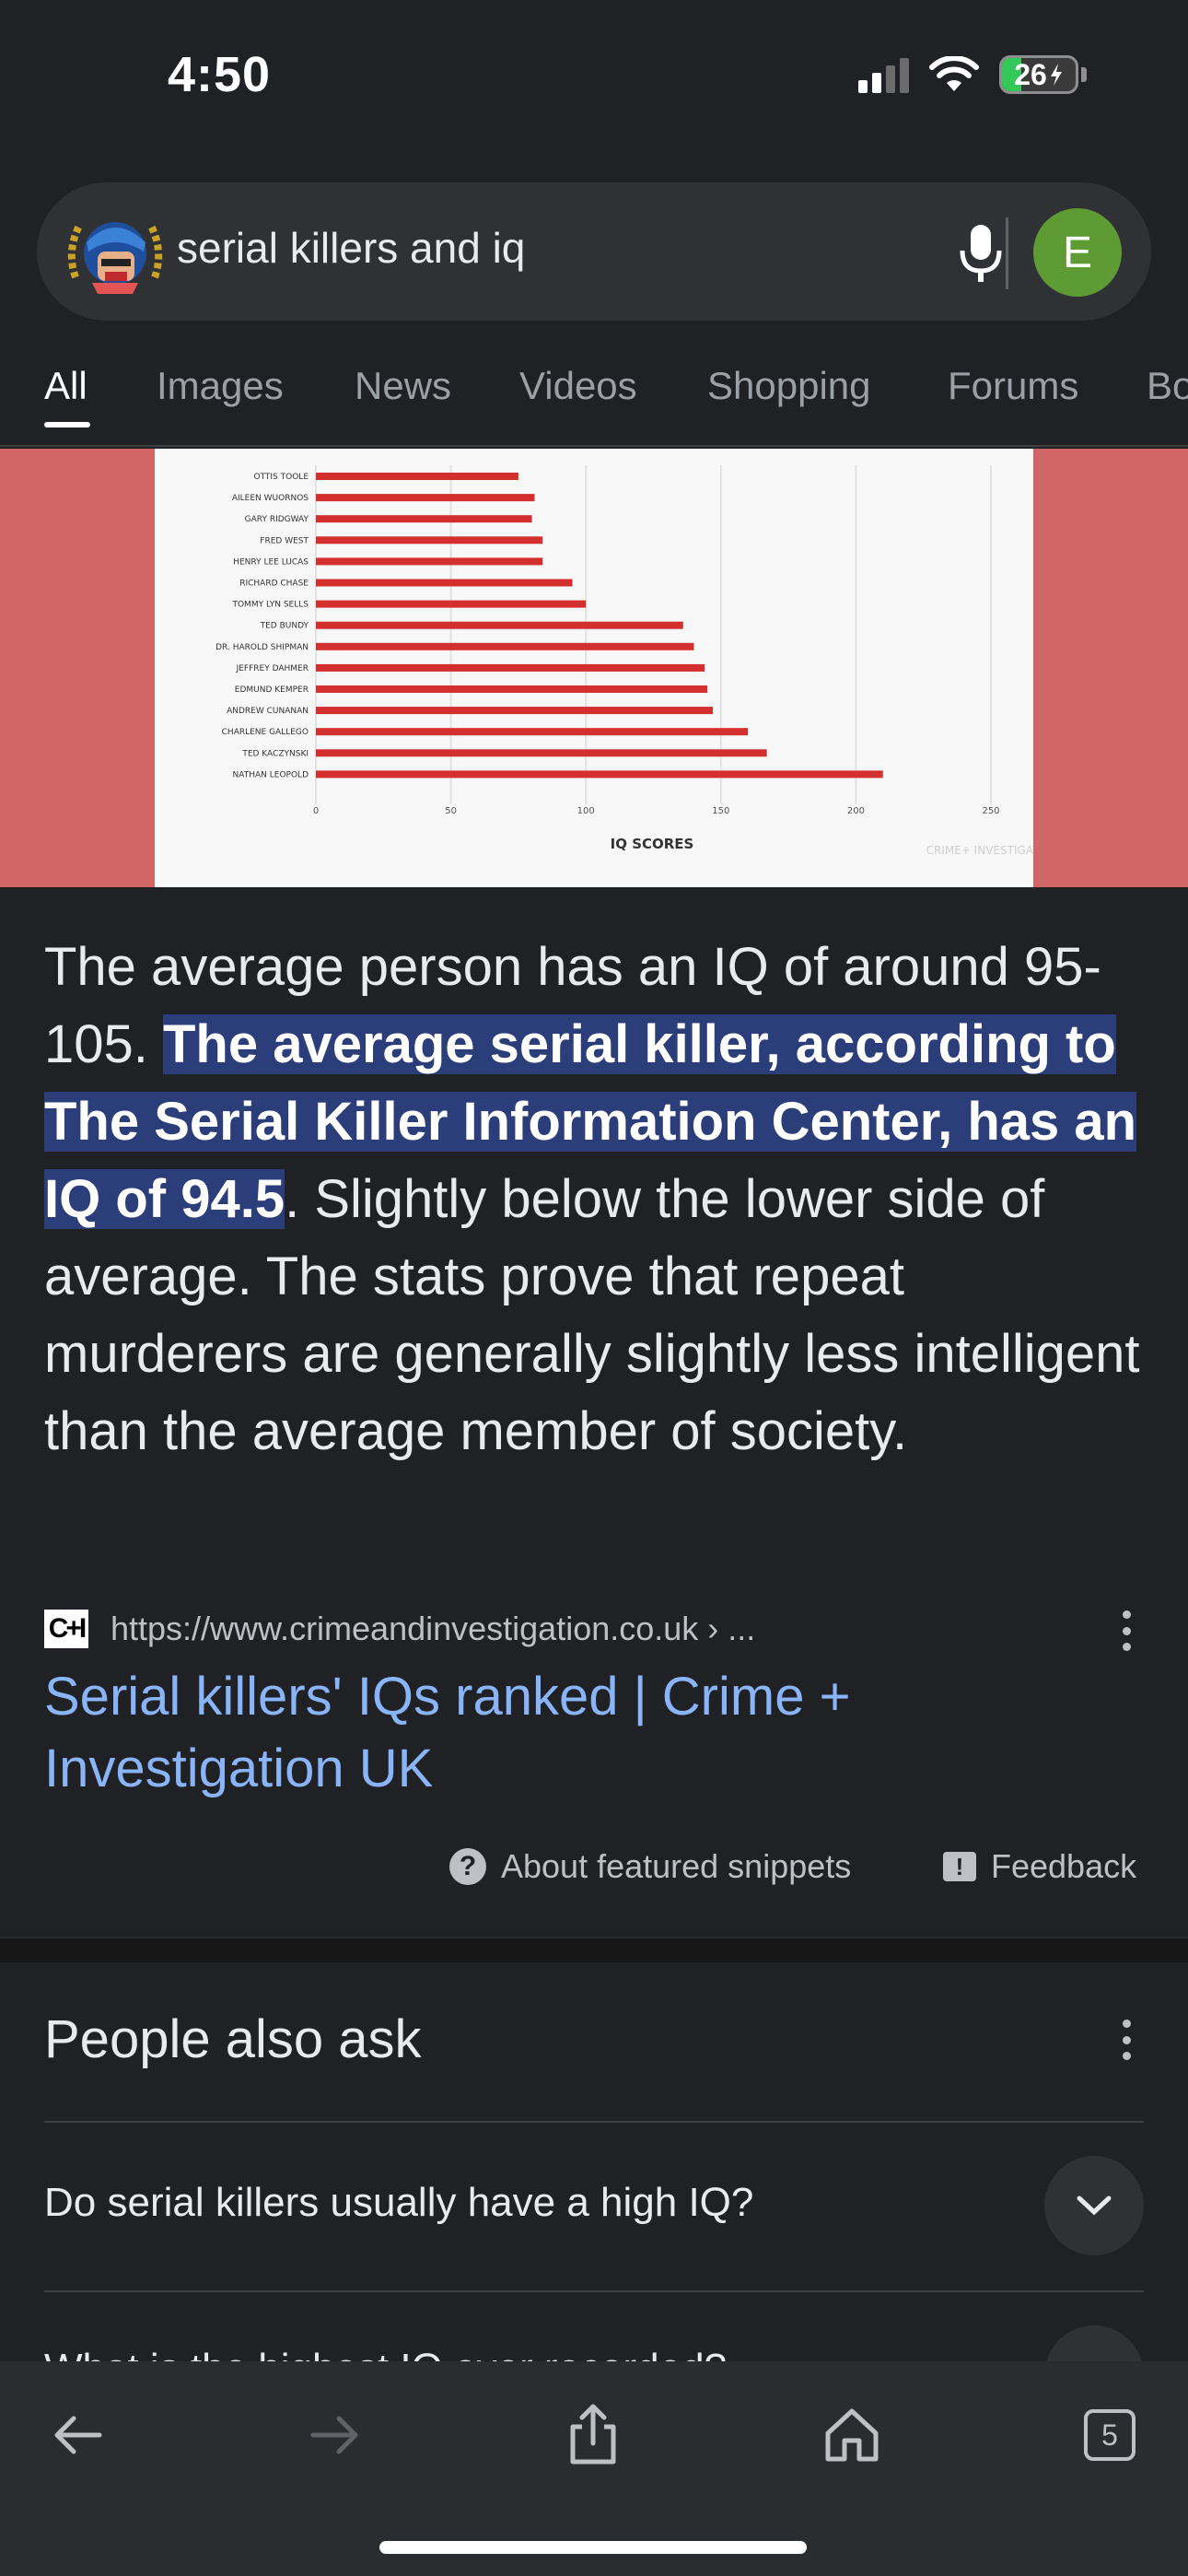 This screenshot has width=1188, height=2576. What do you see at coordinates (262, 647) in the screenshot?
I see `chart-category-label: DR. HAROLD SHIPMAN` at bounding box center [262, 647].